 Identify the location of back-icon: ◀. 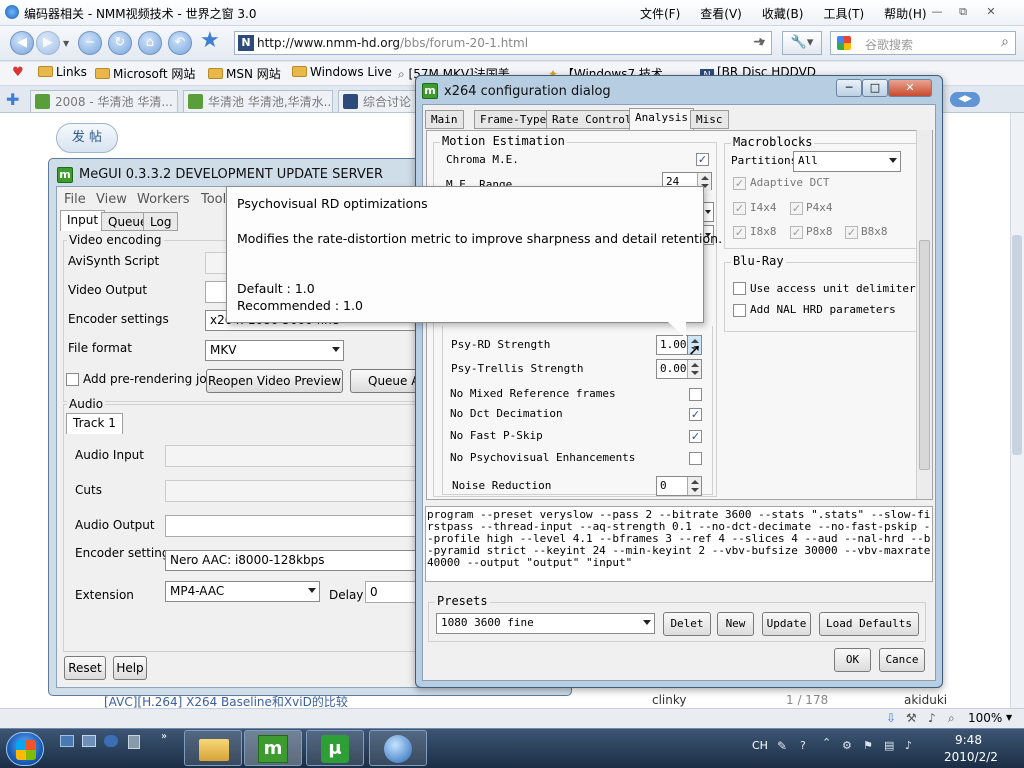
(22, 43).